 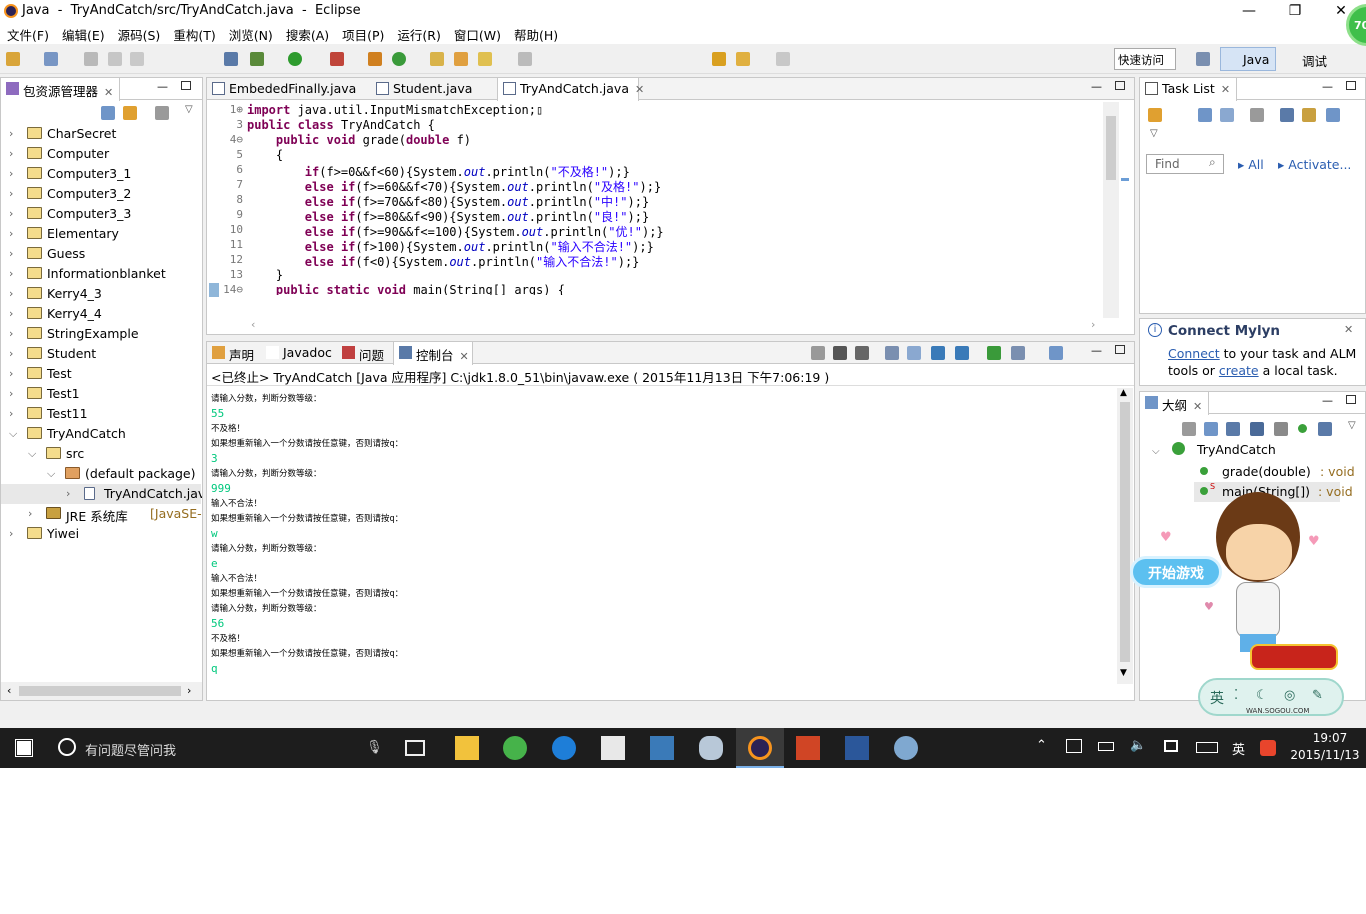 What do you see at coordinates (1317, 695) in the screenshot?
I see `wrench-icon: ✎` at bounding box center [1317, 695].